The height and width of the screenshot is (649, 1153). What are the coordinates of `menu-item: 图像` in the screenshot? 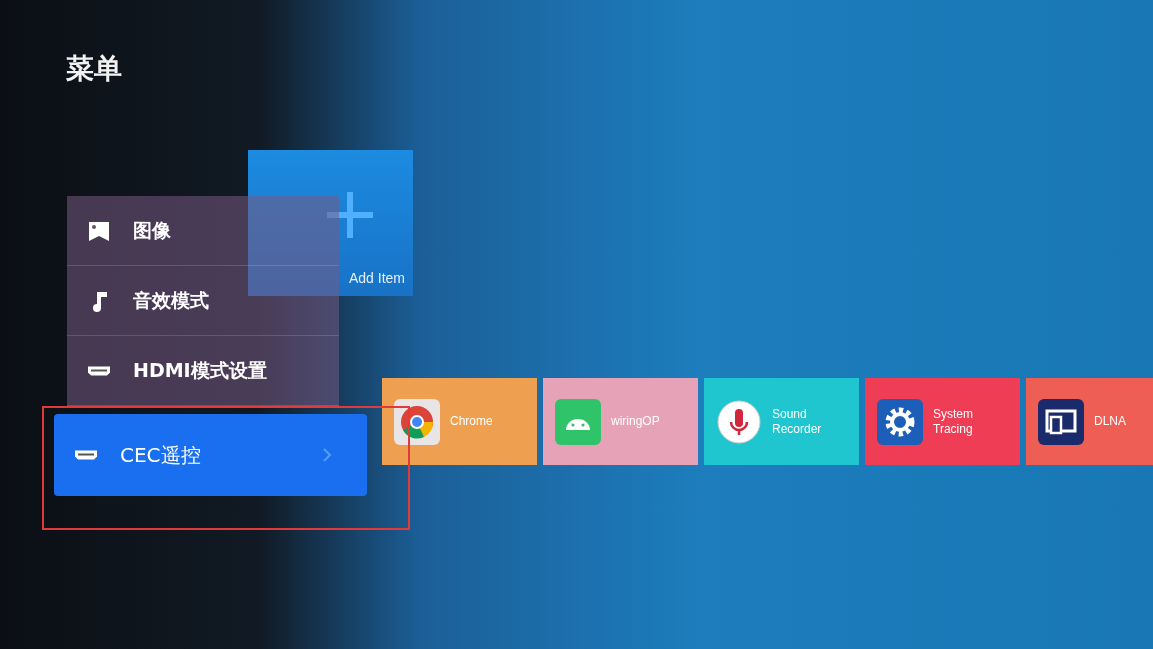 It's located at (203, 231).